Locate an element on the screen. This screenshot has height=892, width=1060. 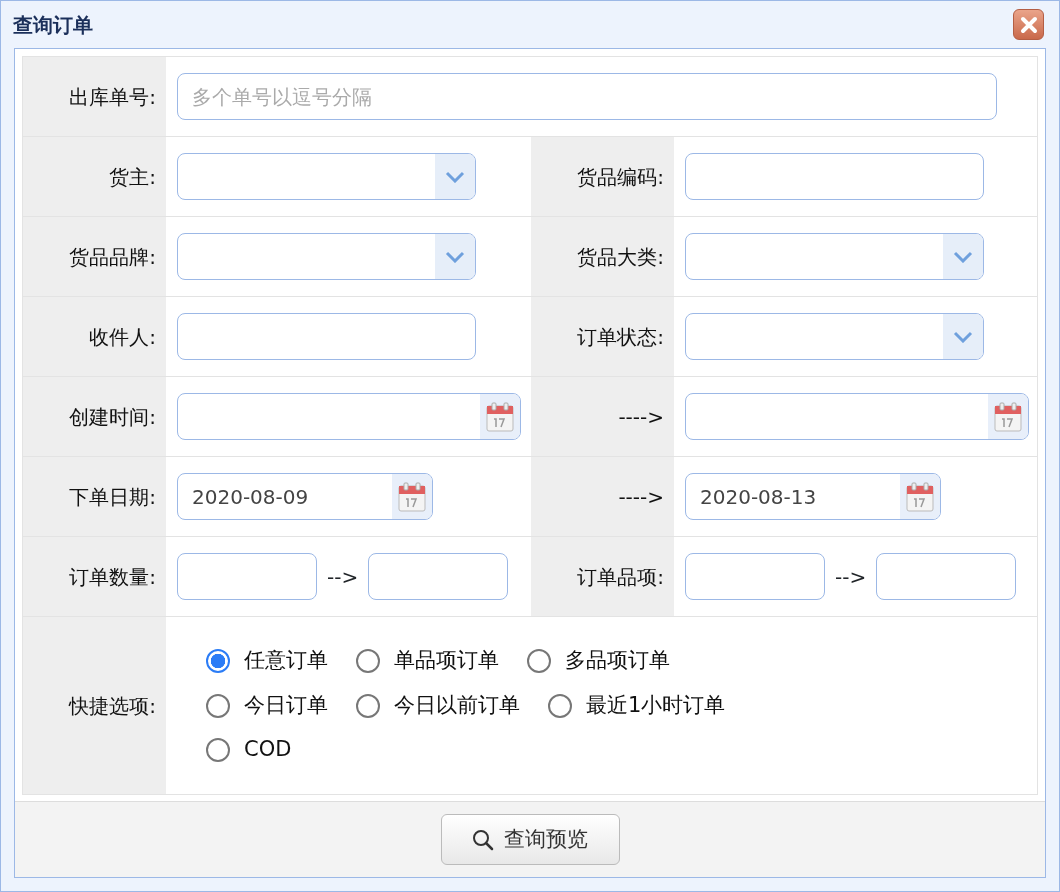
field-label: 下单日期: is located at coordinates (112, 497).